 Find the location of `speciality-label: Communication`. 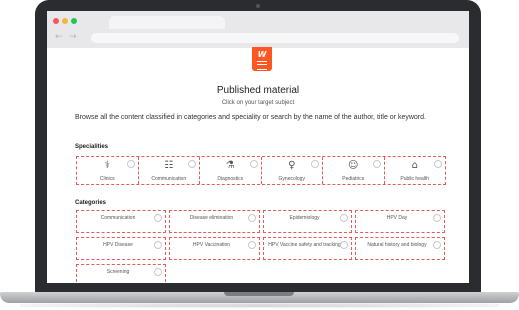

speciality-label: Communication is located at coordinates (169, 179).